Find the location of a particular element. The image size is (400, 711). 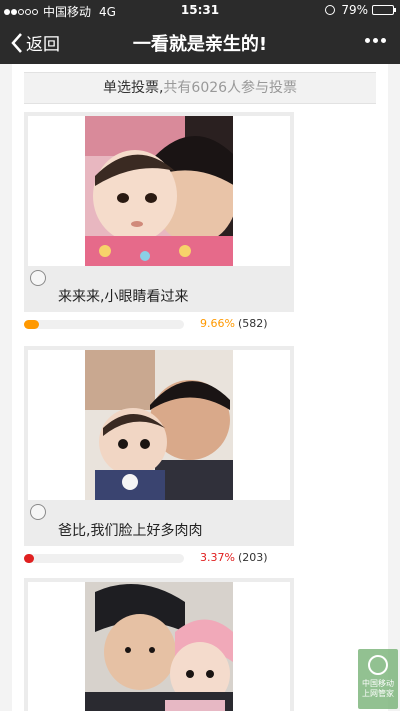

option-row: 来来来,小眼睛看过来 is located at coordinates (159, 289).